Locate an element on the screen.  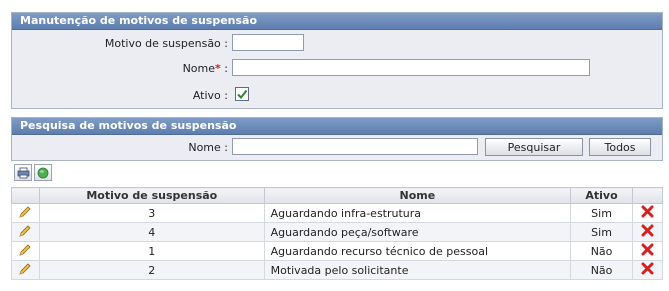
ativo-label: Ativo : is located at coordinates (210, 95).